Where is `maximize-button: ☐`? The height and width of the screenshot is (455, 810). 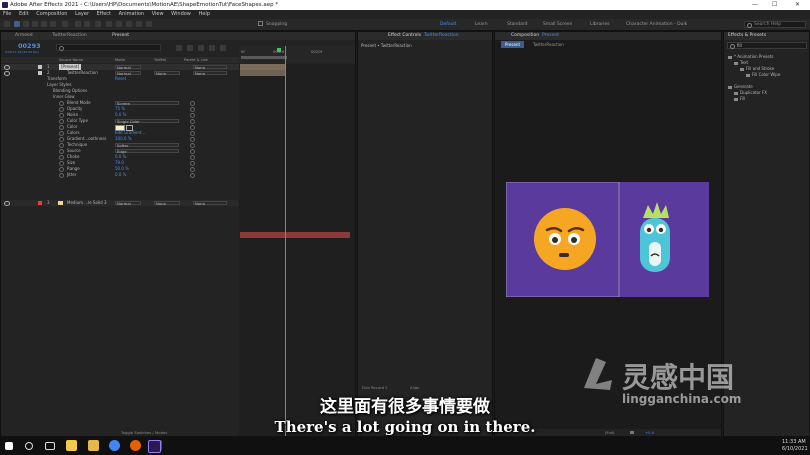 maximize-button: ☐ is located at coordinates (774, 5).